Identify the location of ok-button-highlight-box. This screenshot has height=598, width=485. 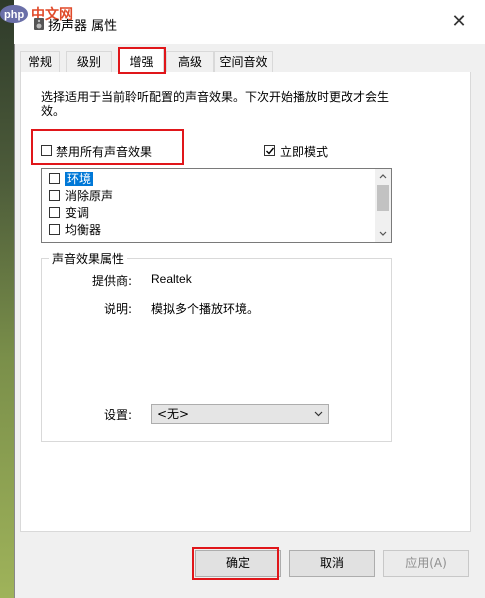
(235, 563).